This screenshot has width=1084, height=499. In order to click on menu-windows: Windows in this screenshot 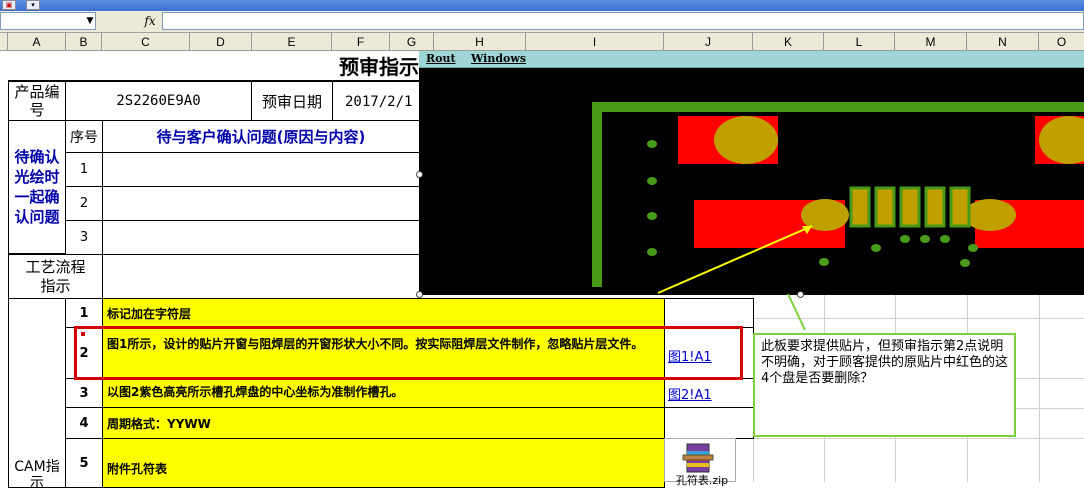, I will do `click(498, 59)`.